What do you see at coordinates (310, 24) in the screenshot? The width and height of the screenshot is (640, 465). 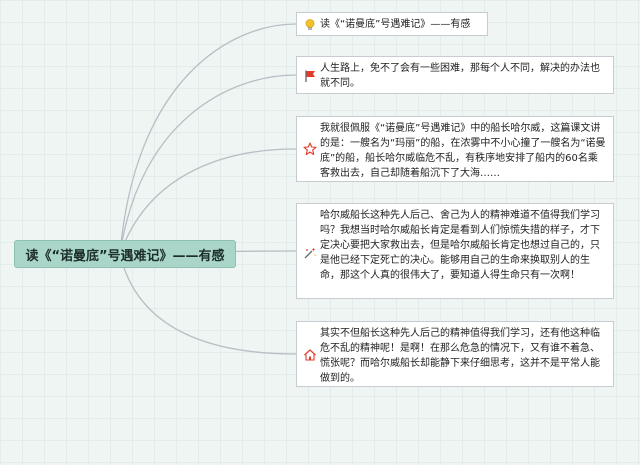 I see `lightbulb-icon` at bounding box center [310, 24].